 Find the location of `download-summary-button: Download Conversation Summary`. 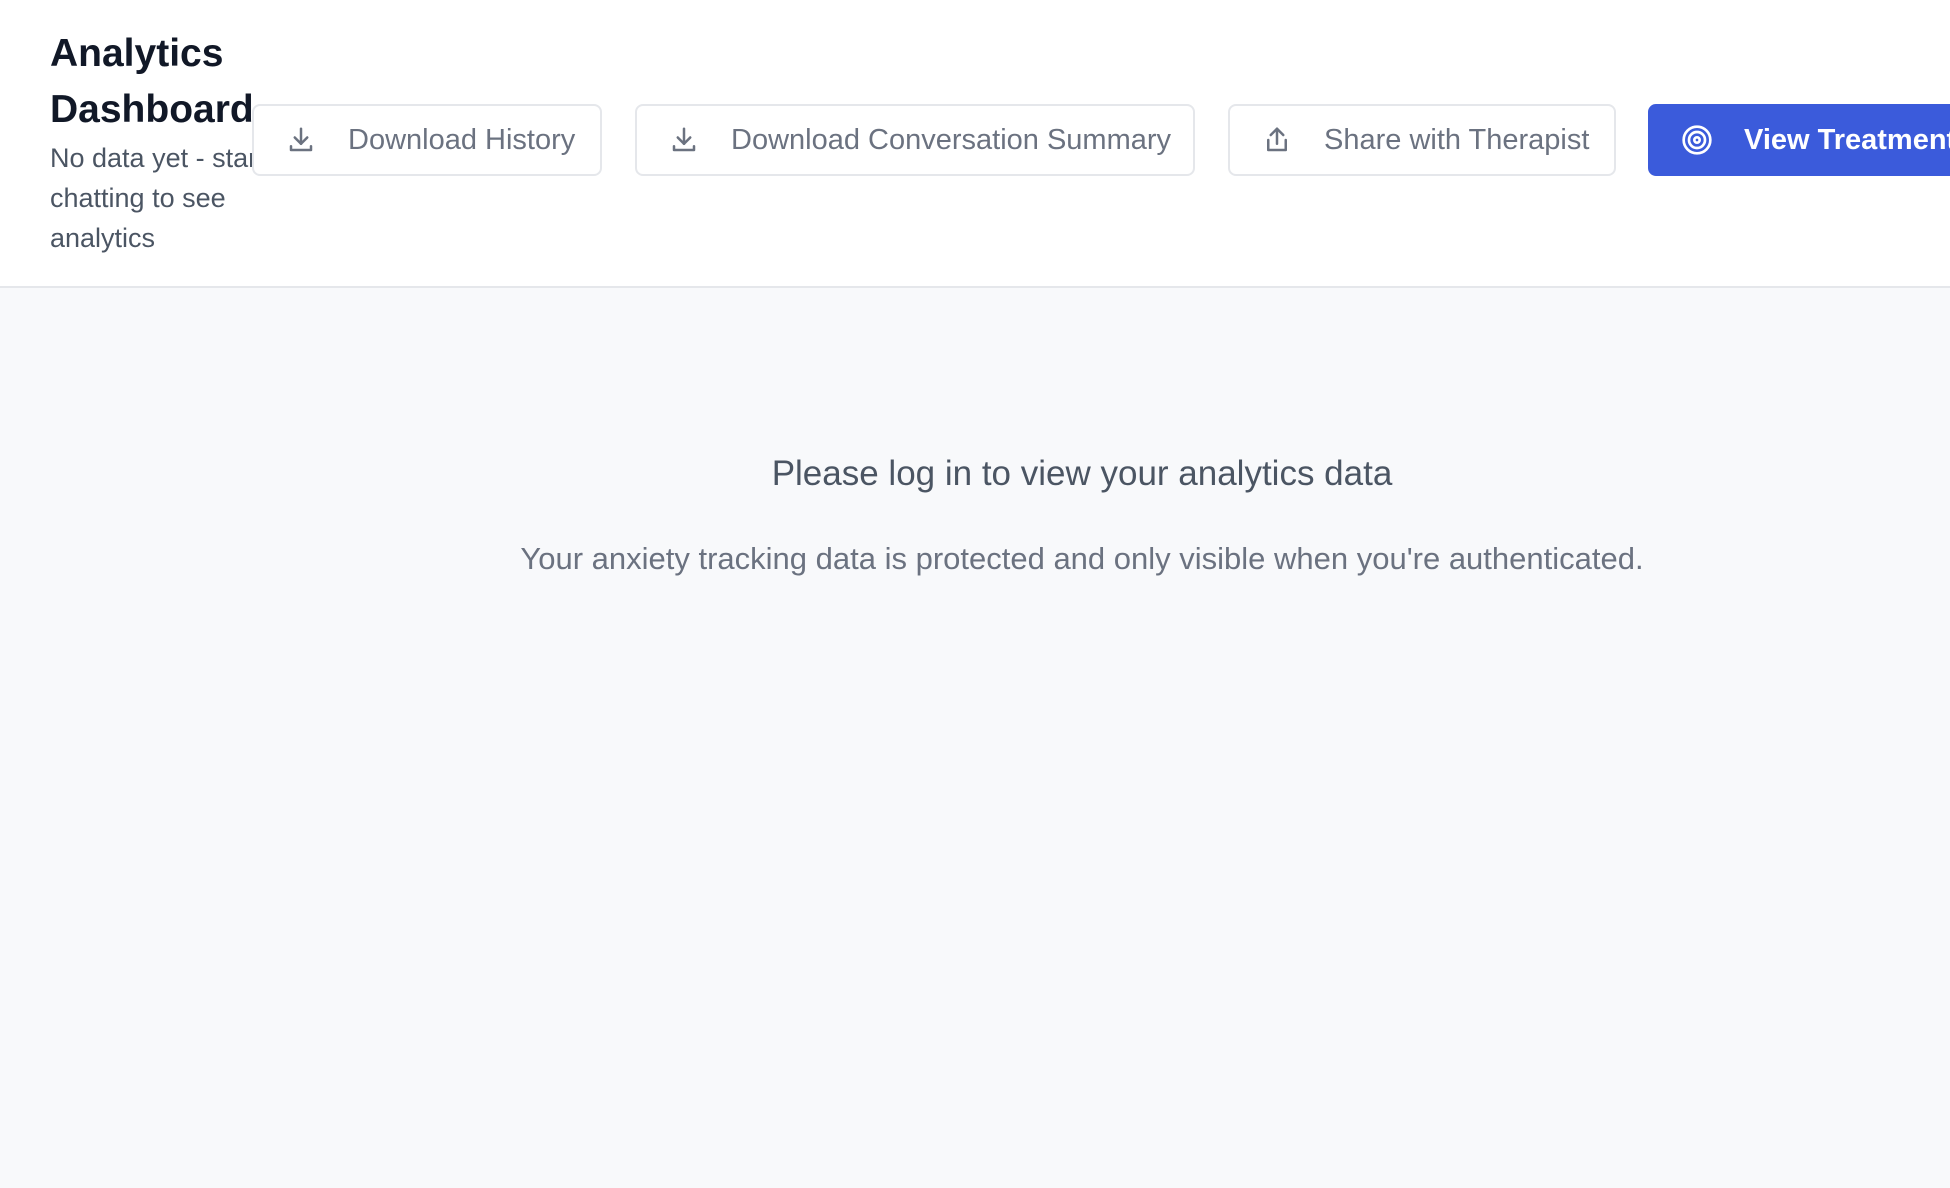

download-summary-button: Download Conversation Summary is located at coordinates (915, 140).